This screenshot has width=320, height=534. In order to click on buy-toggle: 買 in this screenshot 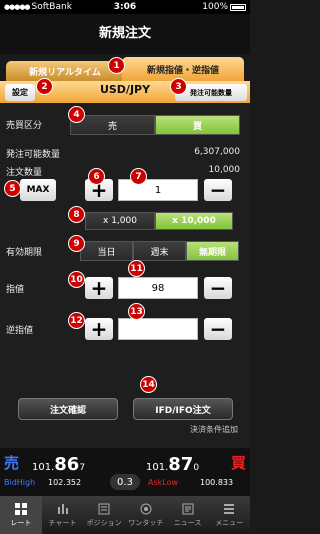, I will do `click(197, 125)`.